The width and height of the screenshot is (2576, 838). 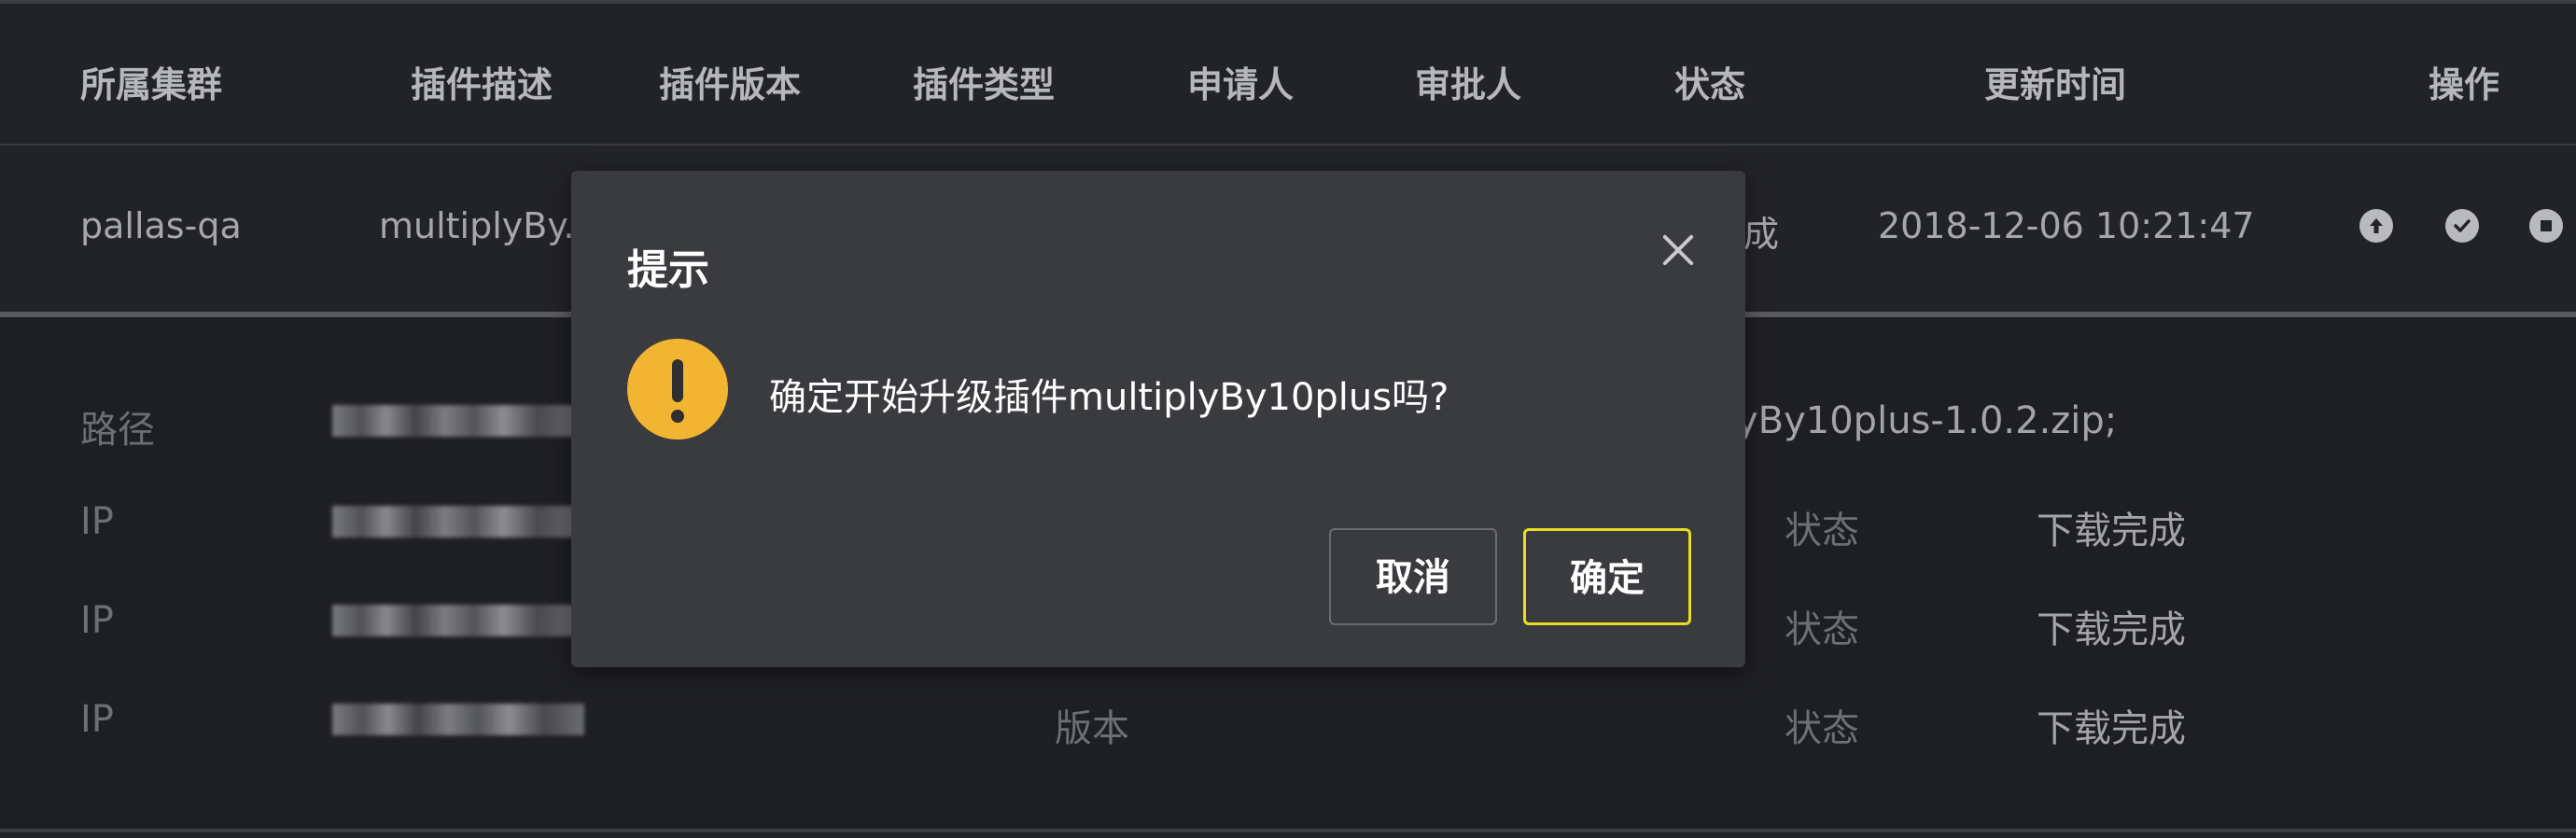 I want to click on cell-cluster: pallas-qa, so click(x=161, y=225).